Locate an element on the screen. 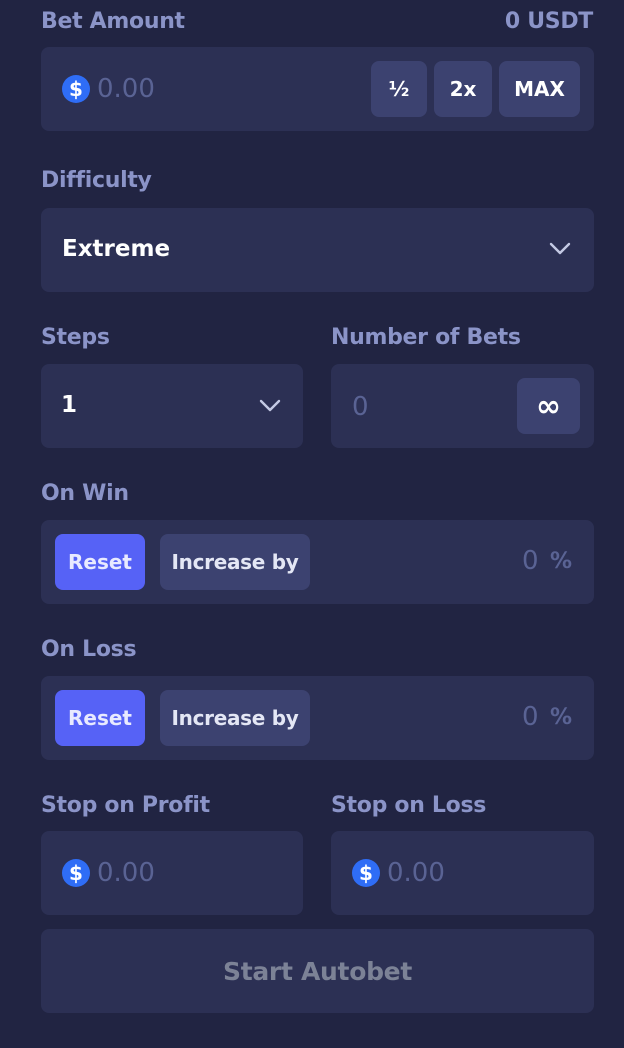  number-of-bets-input: 0 is located at coordinates (360, 407).